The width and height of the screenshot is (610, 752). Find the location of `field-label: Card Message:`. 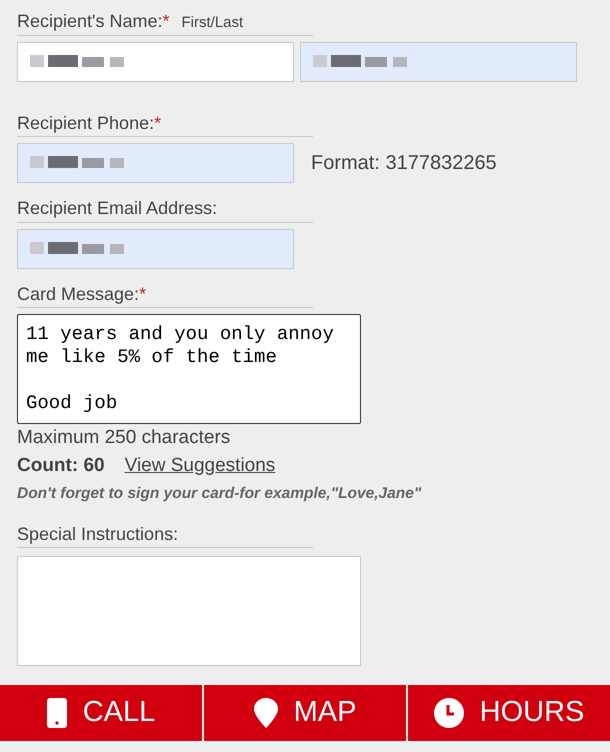

field-label: Card Message: is located at coordinates (78, 293).